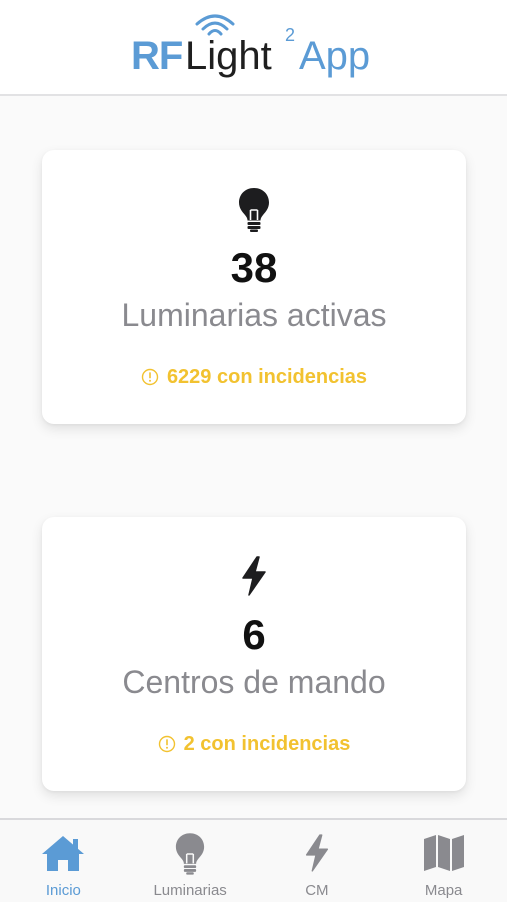 The height and width of the screenshot is (902, 507). What do you see at coordinates (267, 376) in the screenshot?
I see `luminarias-incidents-text: 6229 con incidencias` at bounding box center [267, 376].